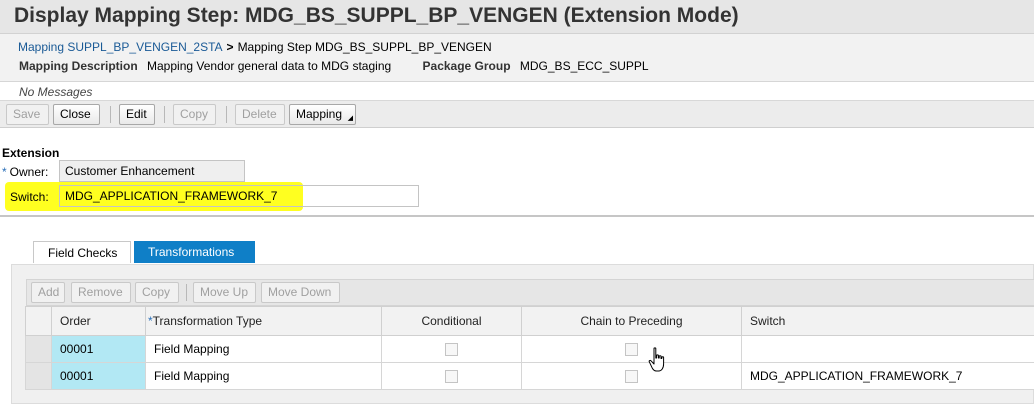 Image resolution: width=1034 pixels, height=406 pixels. I want to click on breadcrumb-link-mapping: Mapping SUPPL_BP_VENGEN_2STA, so click(120, 47).